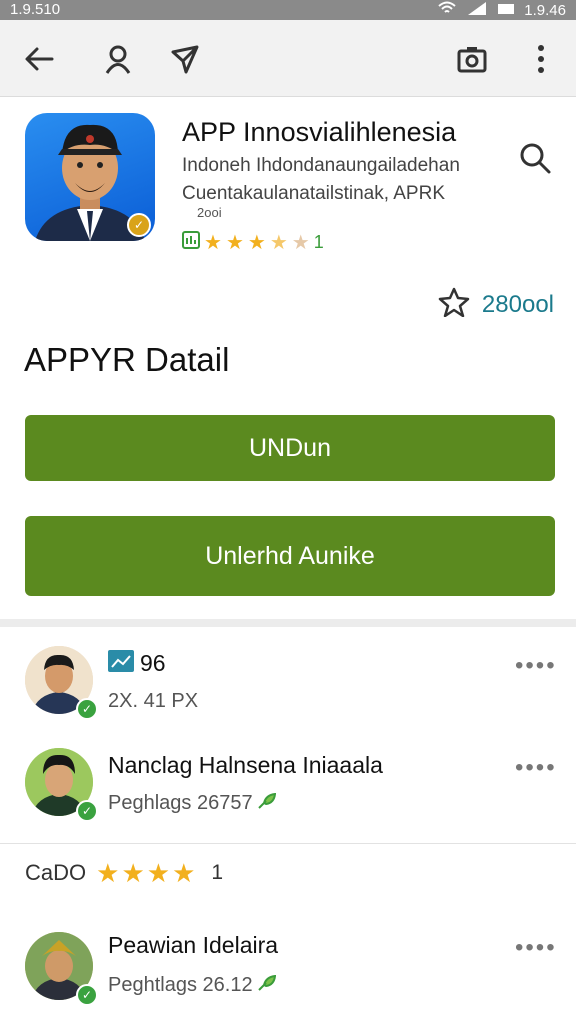 Image resolution: width=576 pixels, height=1024 pixels. I want to click on star-half-icon: ★, so click(278, 242).